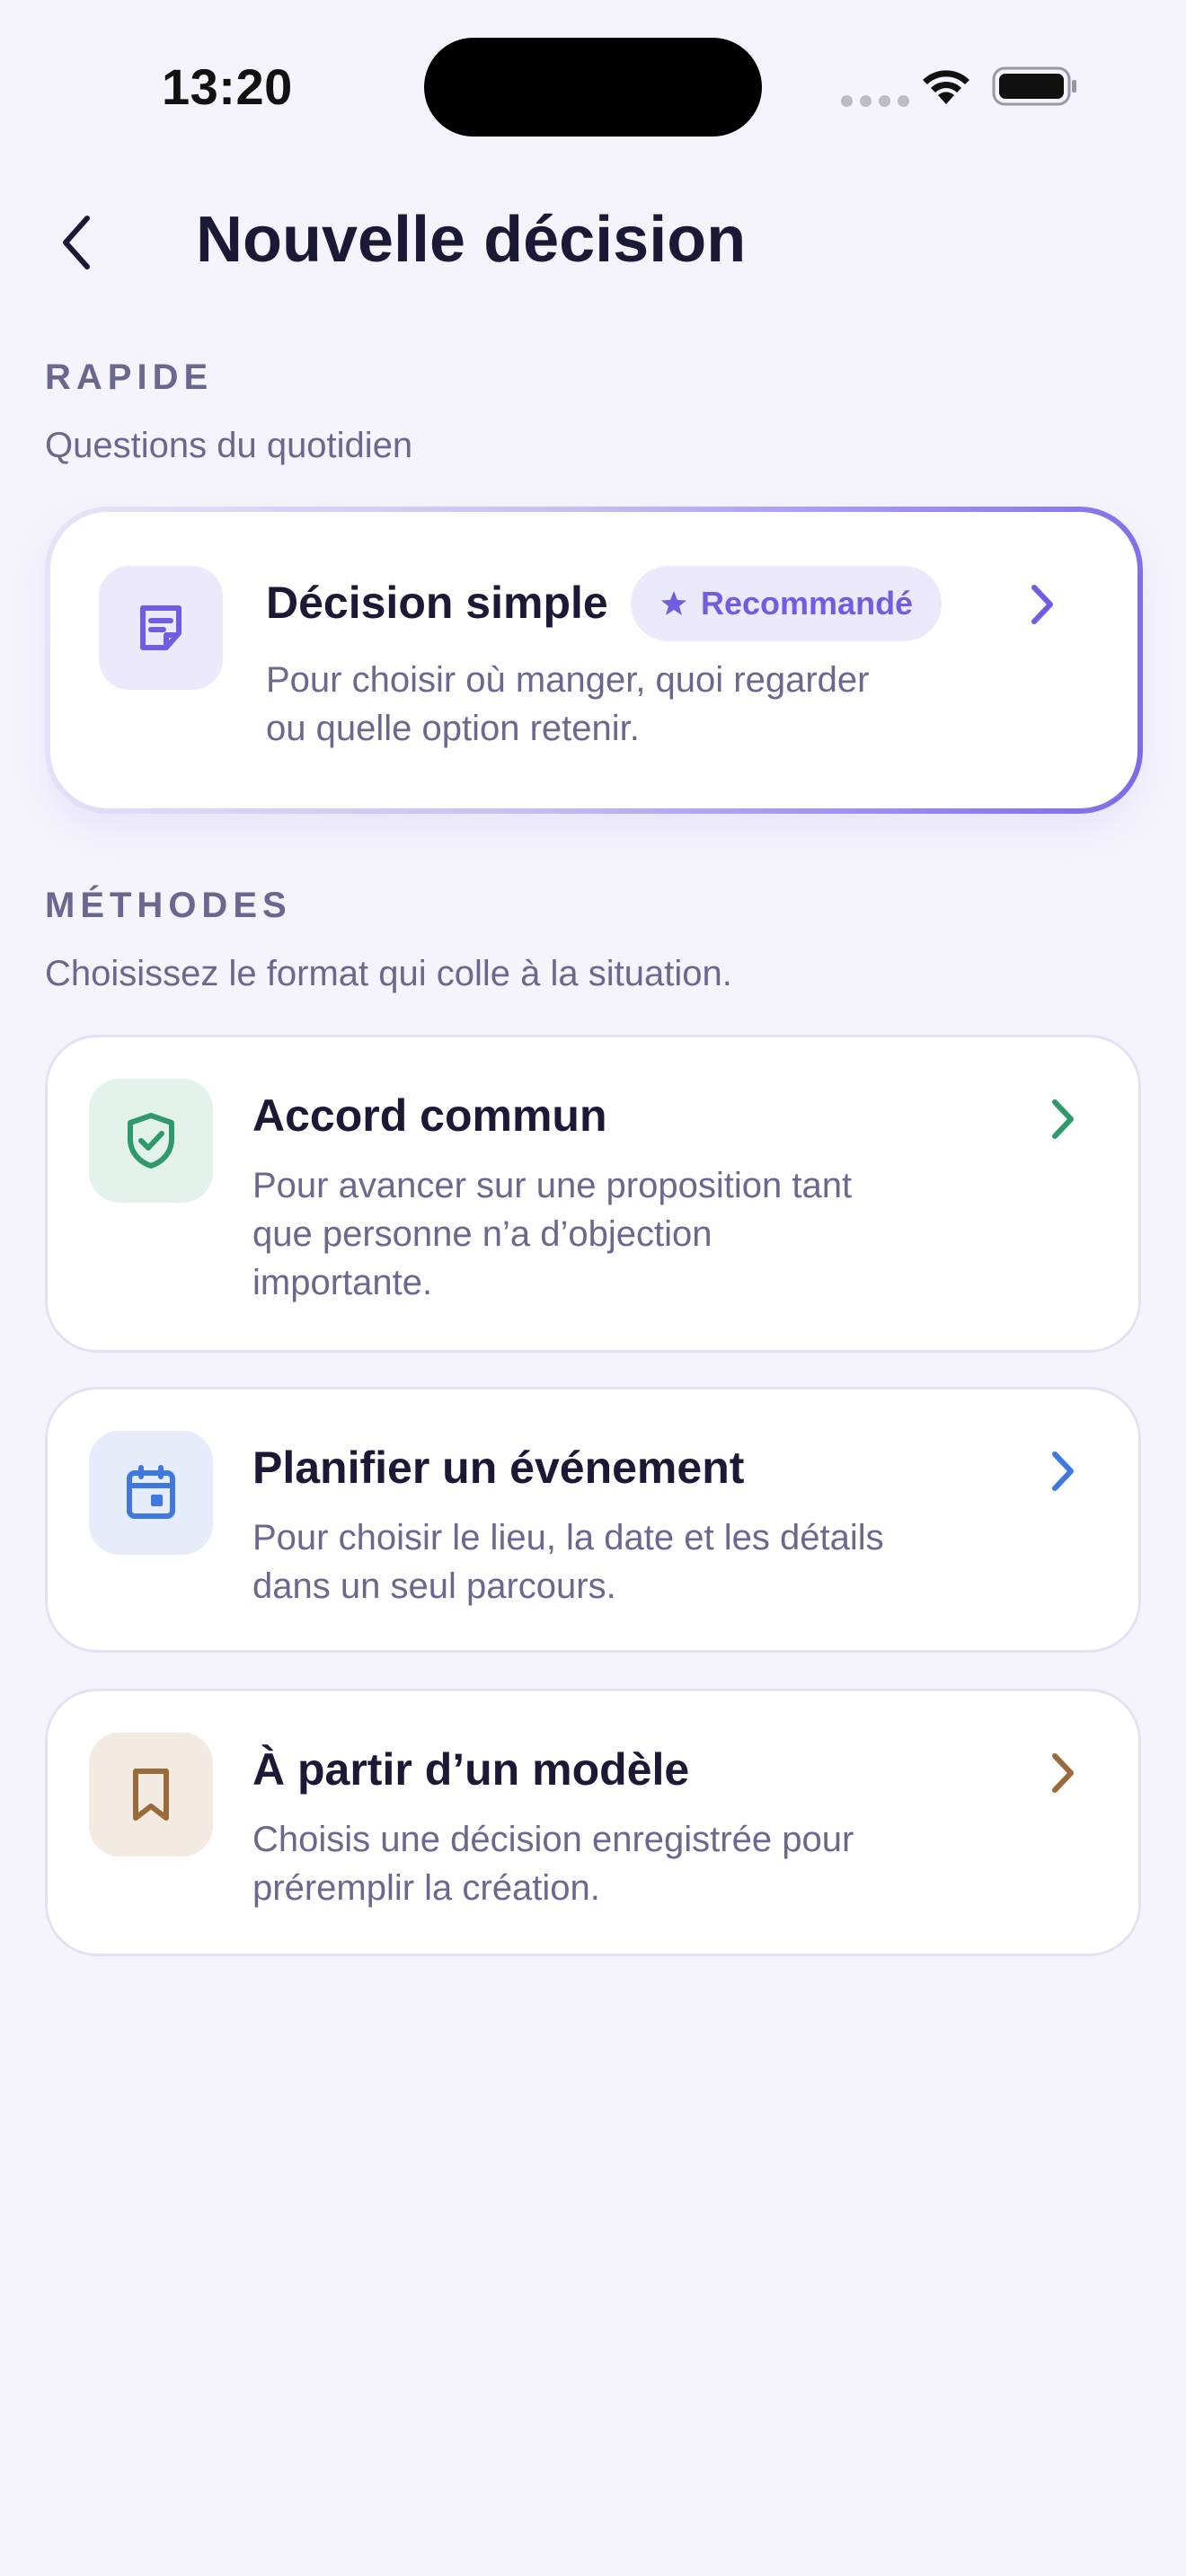 The width and height of the screenshot is (1186, 2576). I want to click on status-bar: 13:20, so click(593, 85).